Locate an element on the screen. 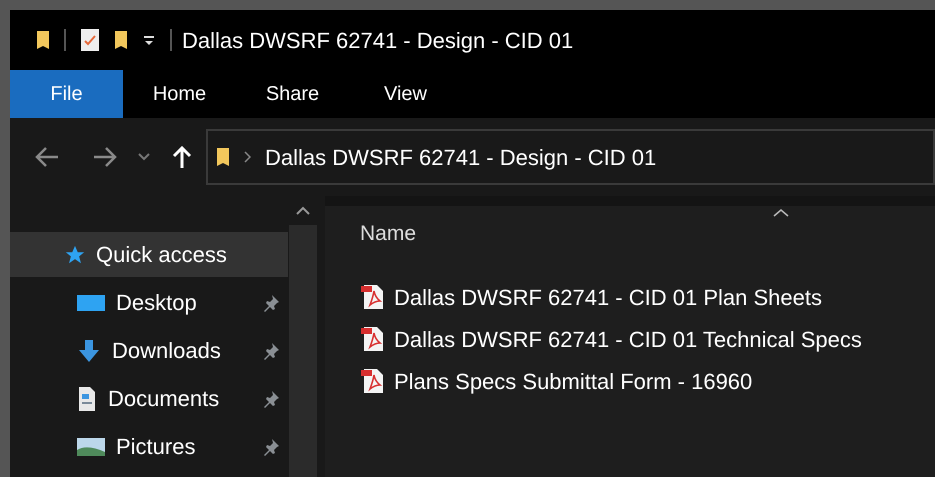  file-name: Plans Specs Submittal Form - 16960 is located at coordinates (573, 381).